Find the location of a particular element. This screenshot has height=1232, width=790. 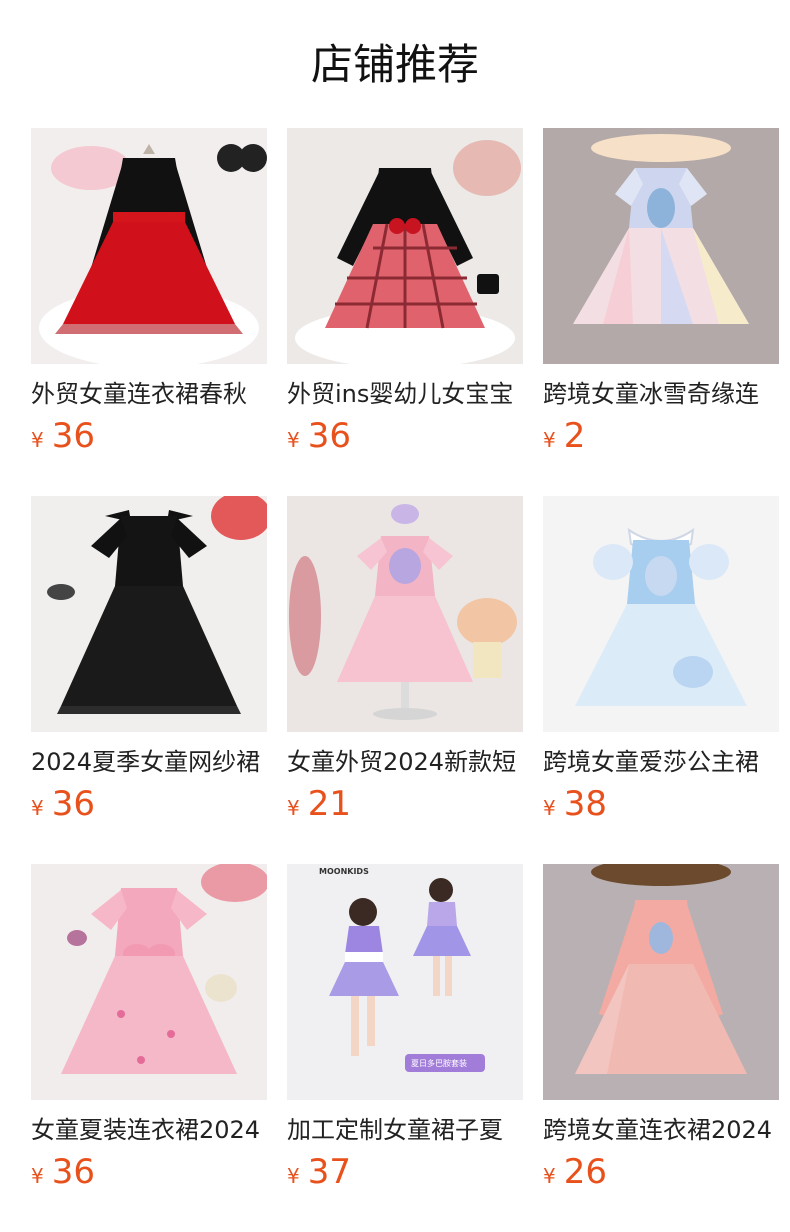

product-name: 跨境女童冰雪奇缘连 is located at coordinates (661, 394).